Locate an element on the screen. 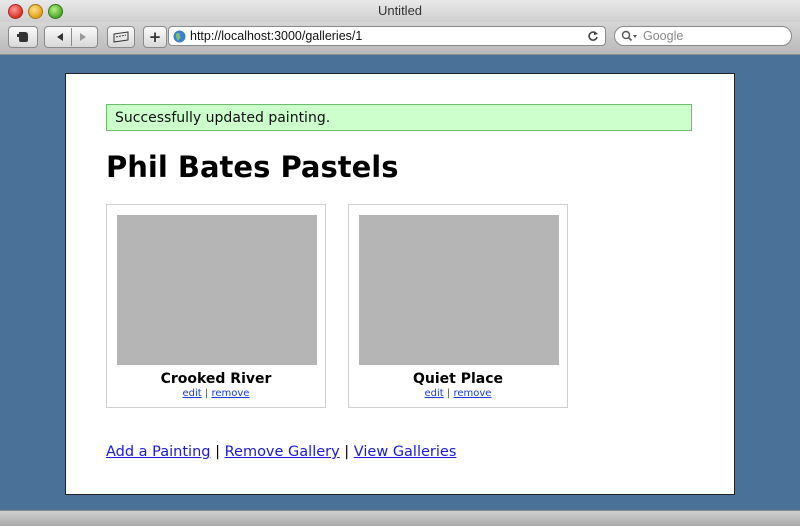  bookmarks-button is located at coordinates (121, 37).